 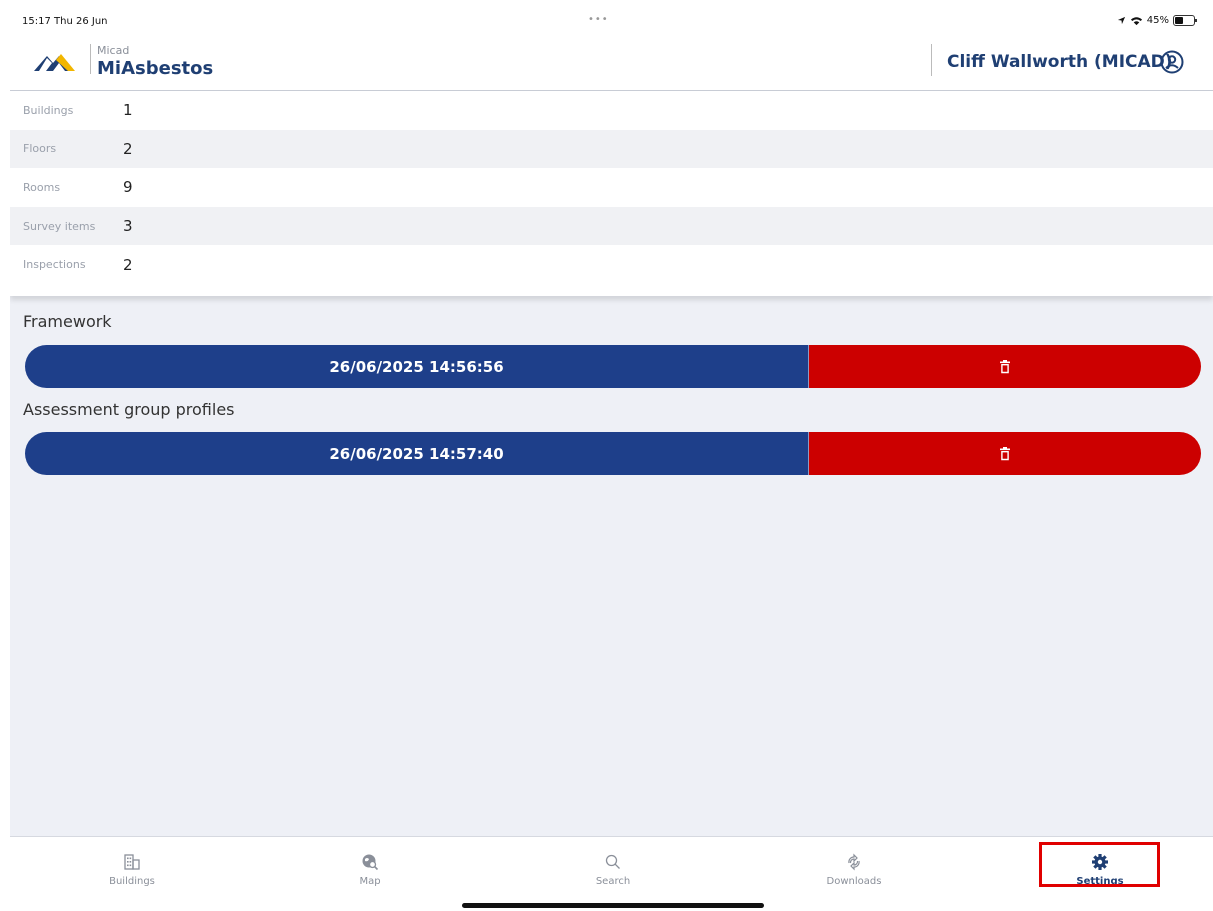 What do you see at coordinates (113, 50) in the screenshot?
I see `brand-company: Micad` at bounding box center [113, 50].